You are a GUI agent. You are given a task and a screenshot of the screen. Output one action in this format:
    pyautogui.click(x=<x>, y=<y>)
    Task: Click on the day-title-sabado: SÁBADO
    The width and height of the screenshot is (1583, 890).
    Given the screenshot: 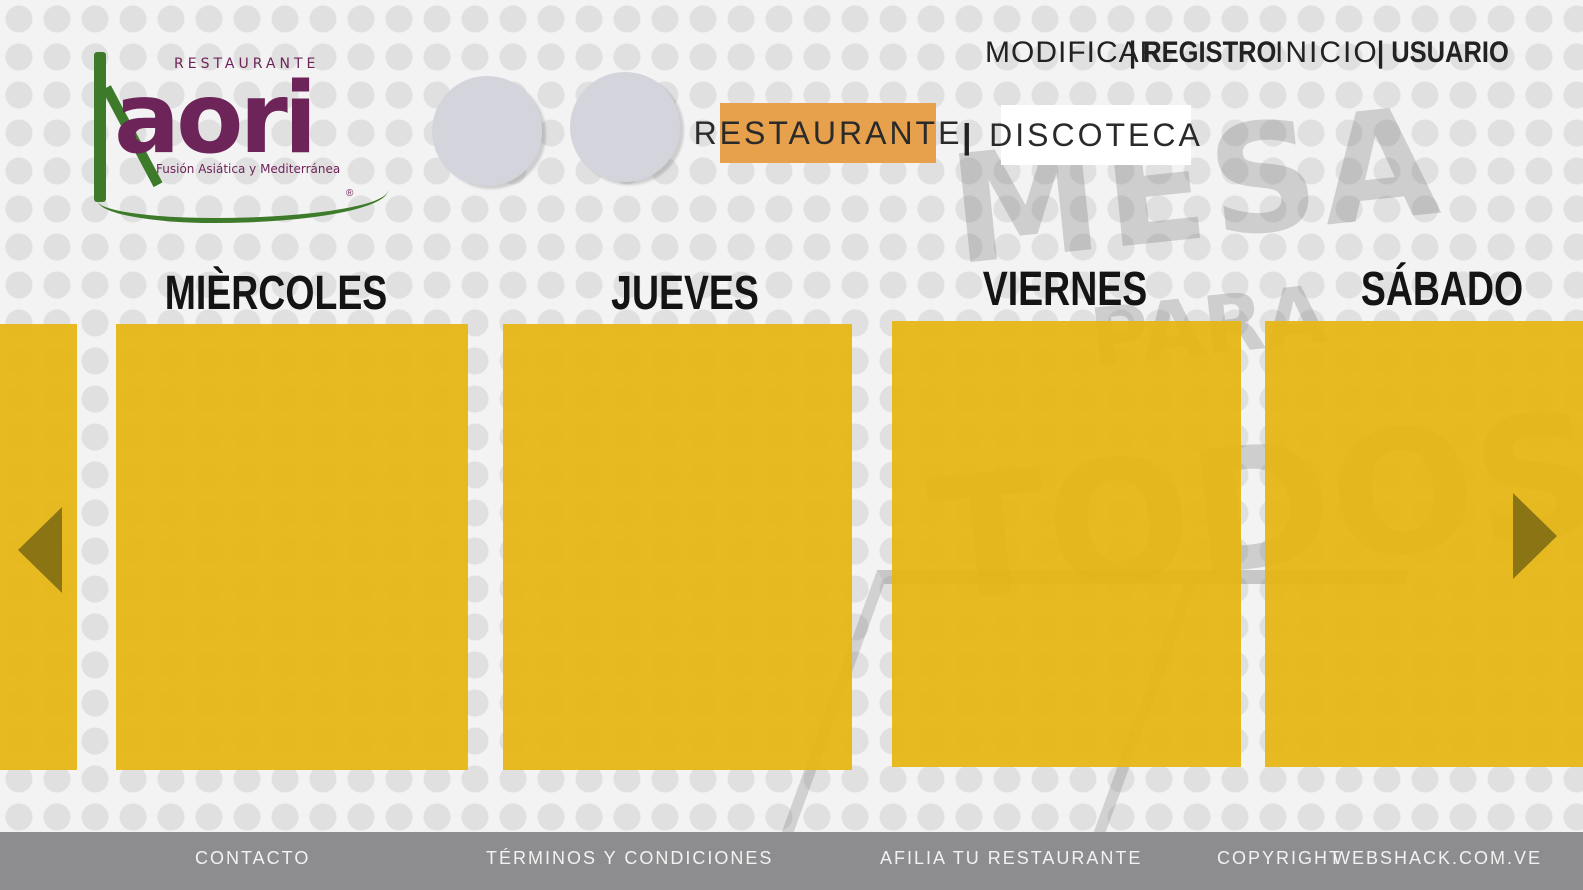 What is the action you would take?
    pyautogui.click(x=1442, y=289)
    